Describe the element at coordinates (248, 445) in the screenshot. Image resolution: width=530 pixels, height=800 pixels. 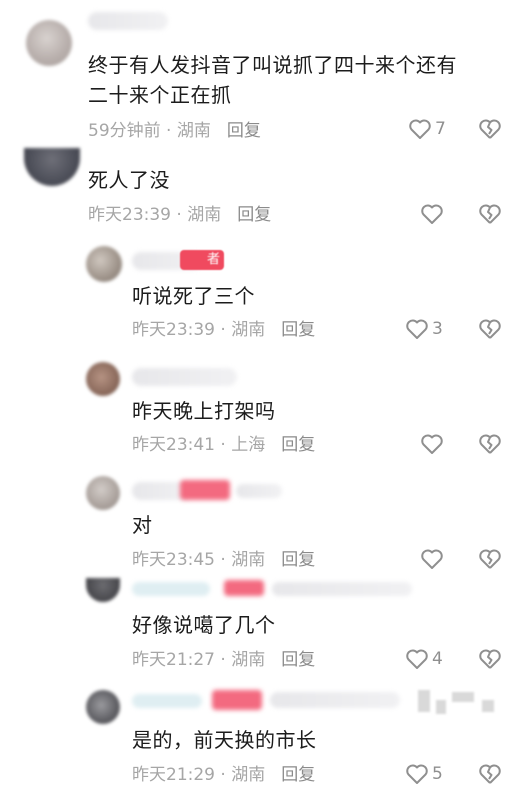
I see `comment-location: 上海` at that location.